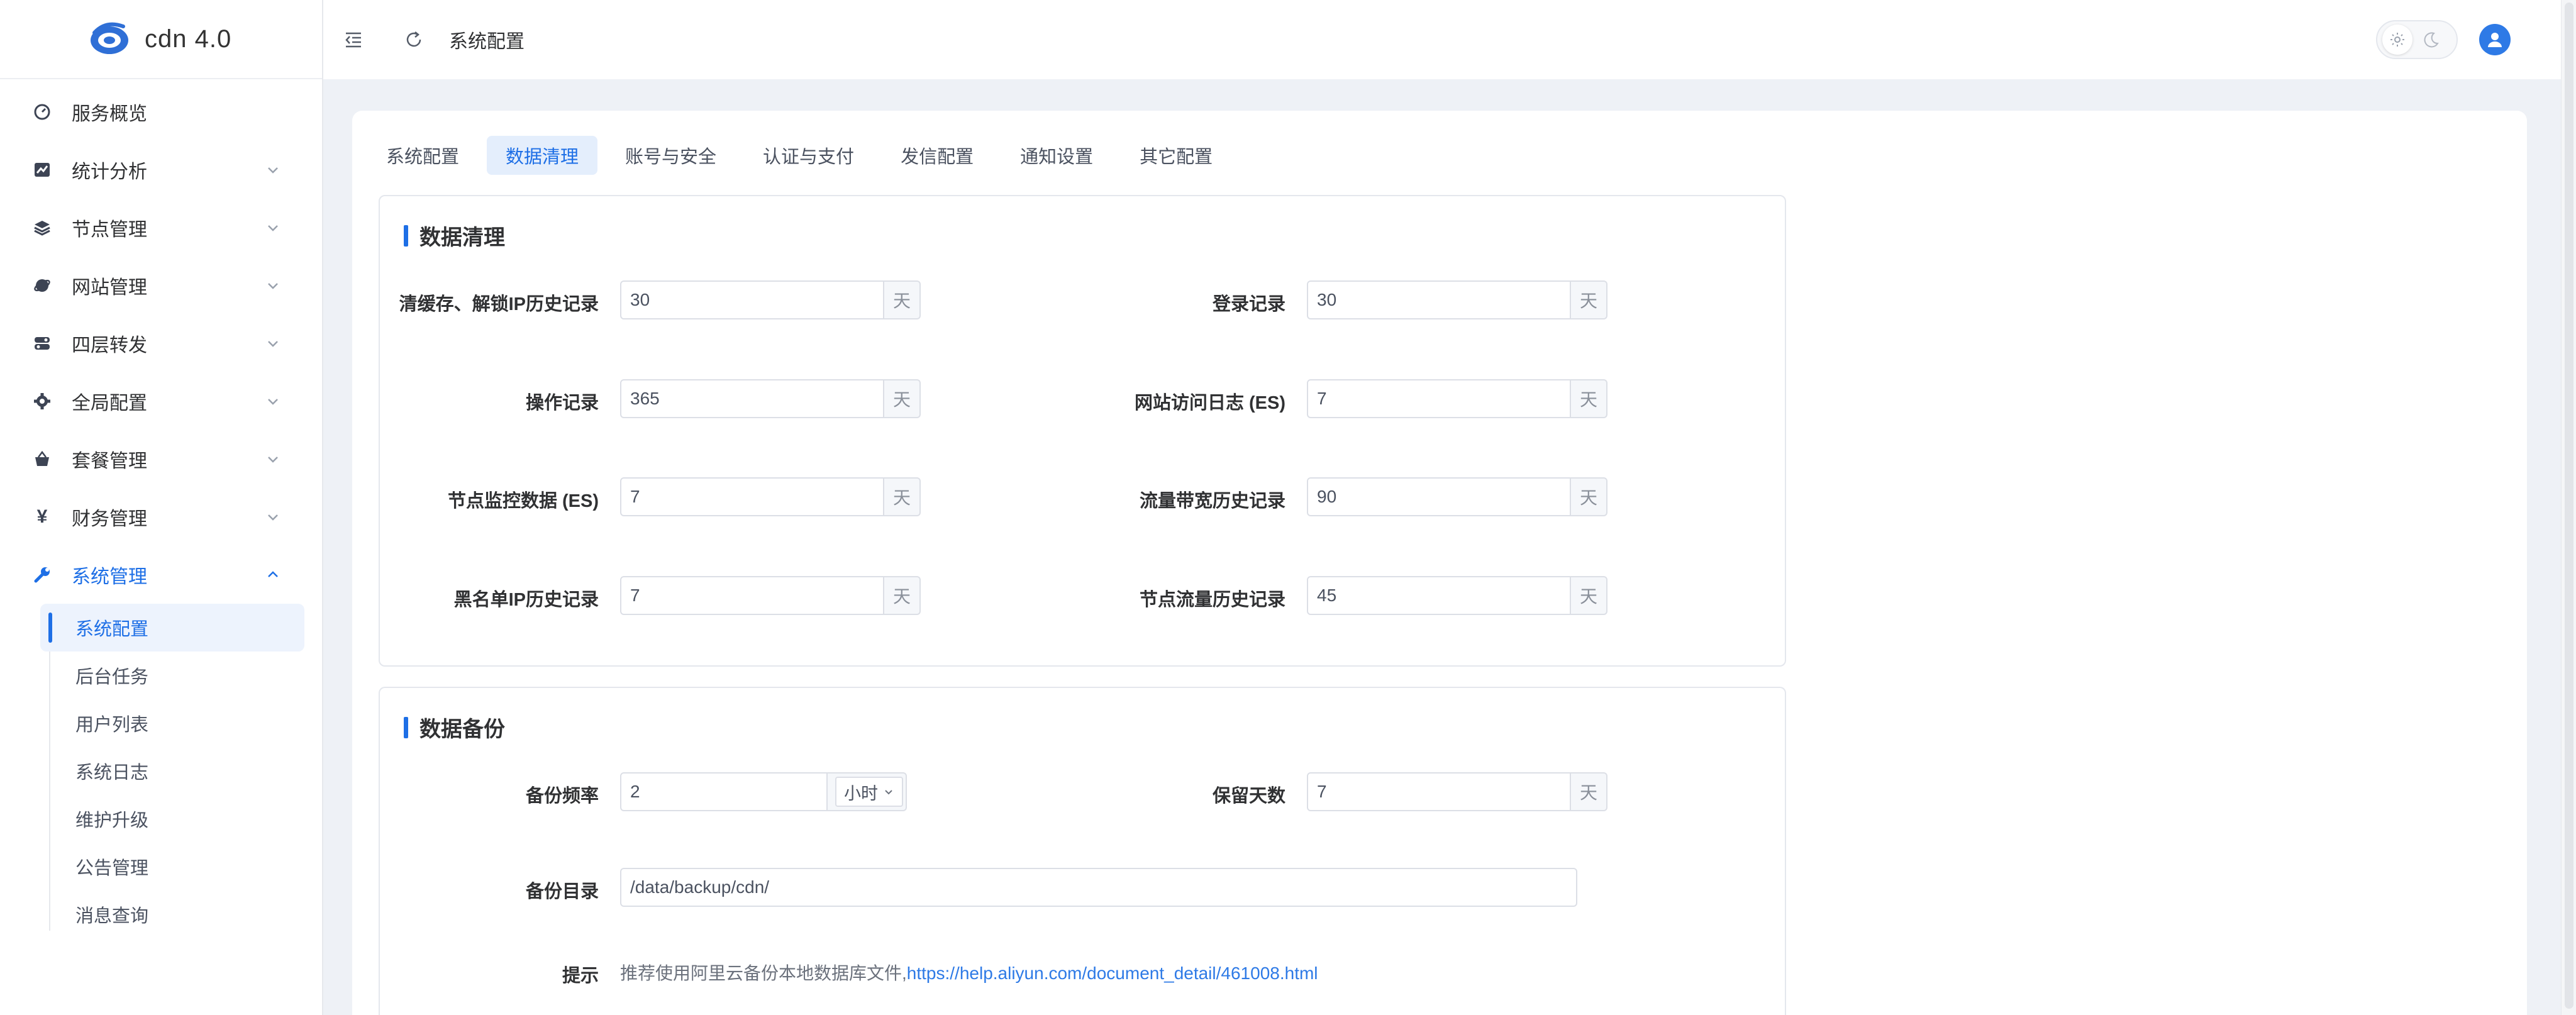 The image size is (2576, 1015). I want to click on field-label: 备份目录, so click(562, 892).